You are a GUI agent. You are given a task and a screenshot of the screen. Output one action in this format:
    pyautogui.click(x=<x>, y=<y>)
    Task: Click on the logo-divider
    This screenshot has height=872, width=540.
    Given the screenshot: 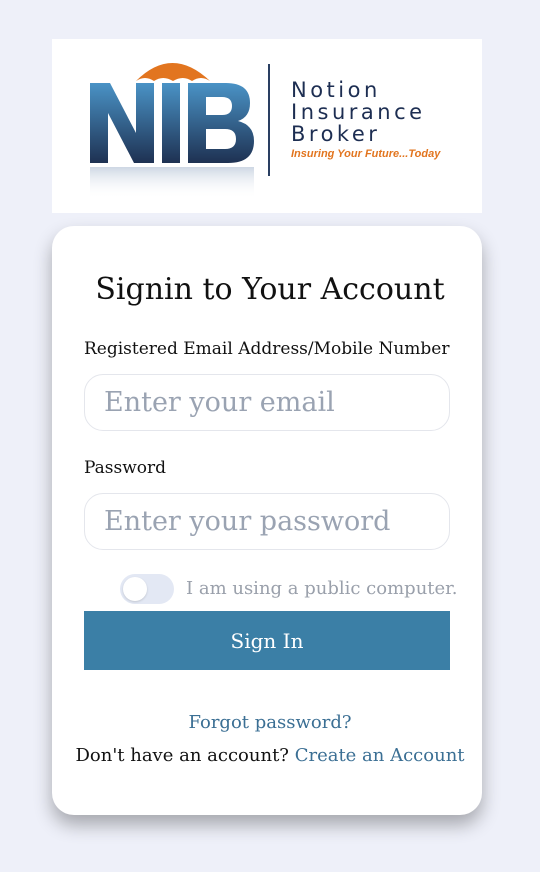 What is the action you would take?
    pyautogui.click(x=269, y=120)
    